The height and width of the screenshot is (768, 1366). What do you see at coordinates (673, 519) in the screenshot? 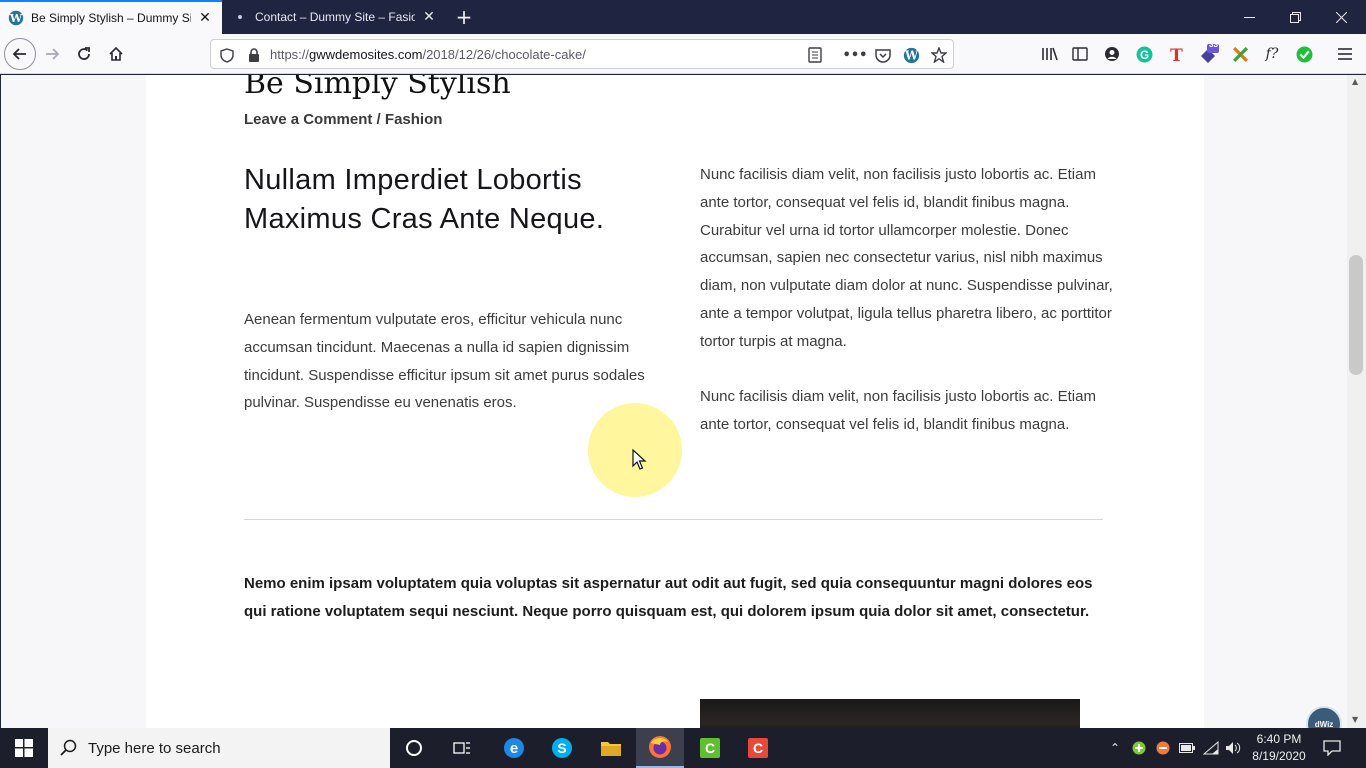
I see `divider` at bounding box center [673, 519].